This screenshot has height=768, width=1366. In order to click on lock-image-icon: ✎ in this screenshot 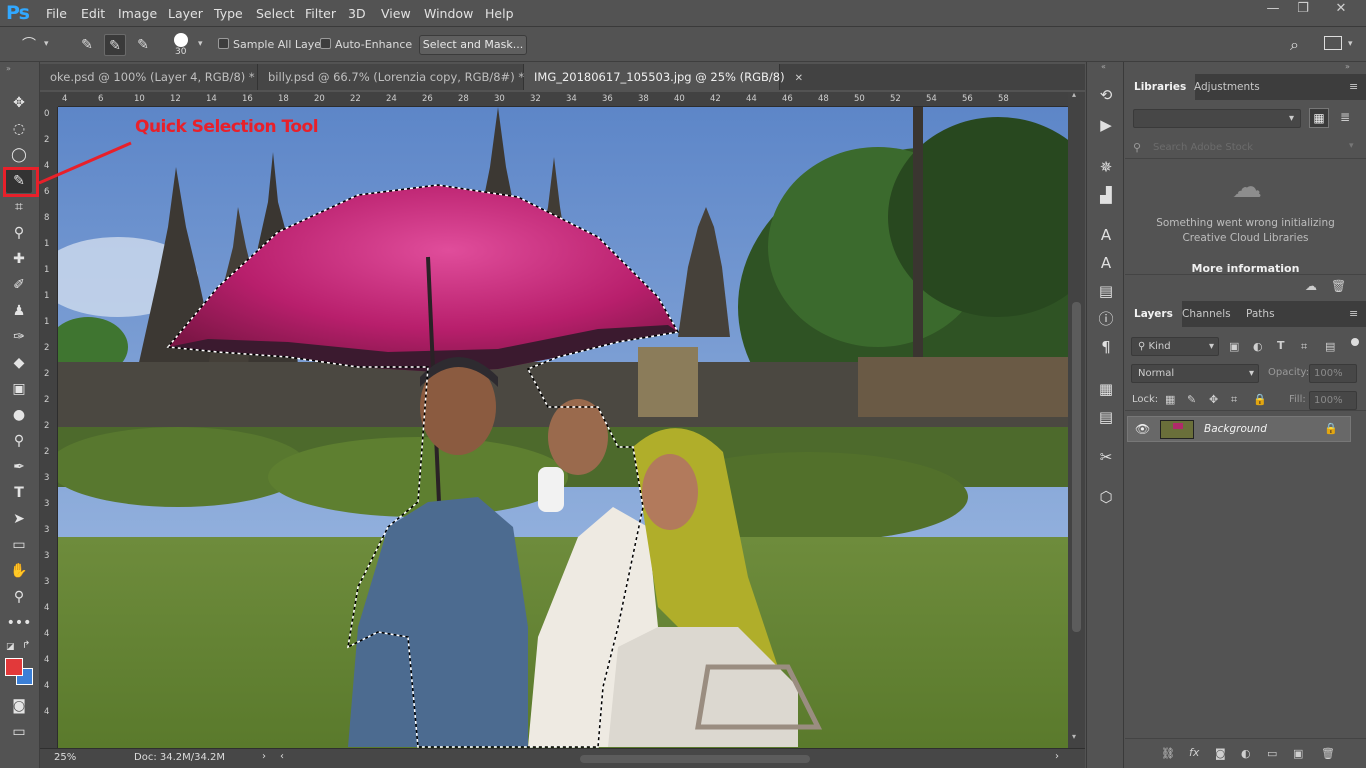, I will do `click(1191, 399)`.